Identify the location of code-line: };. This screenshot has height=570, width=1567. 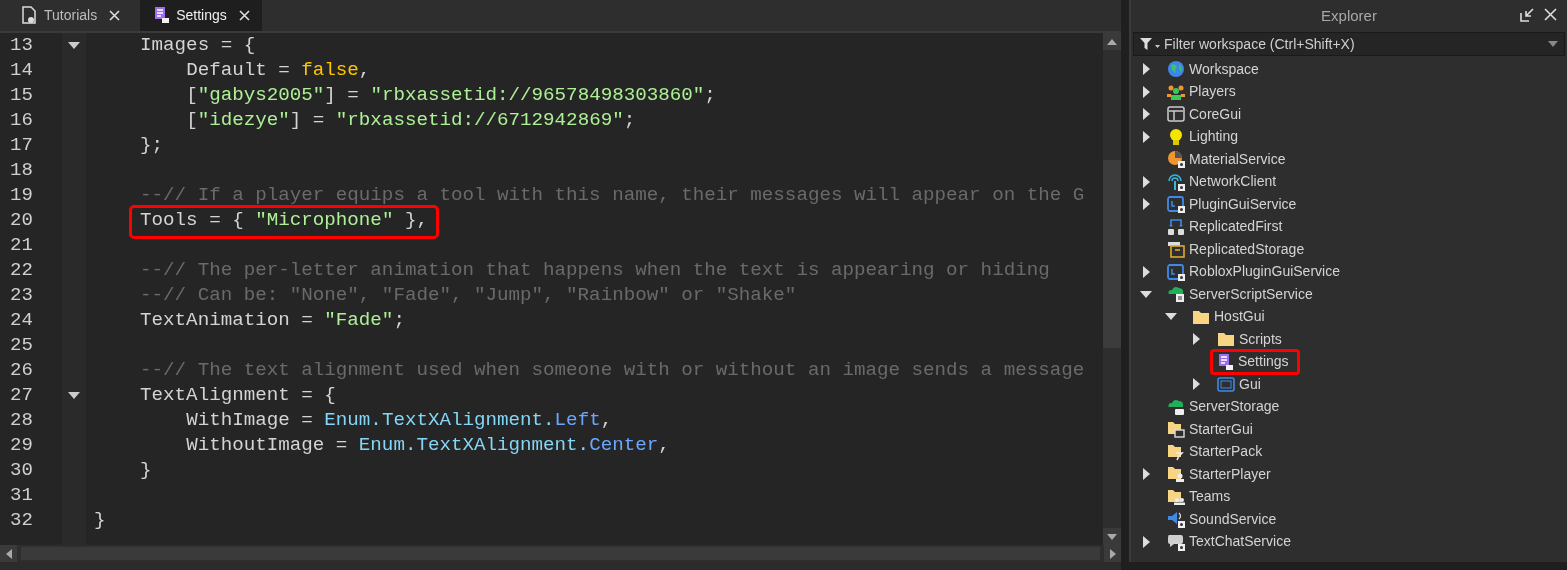
(152, 145).